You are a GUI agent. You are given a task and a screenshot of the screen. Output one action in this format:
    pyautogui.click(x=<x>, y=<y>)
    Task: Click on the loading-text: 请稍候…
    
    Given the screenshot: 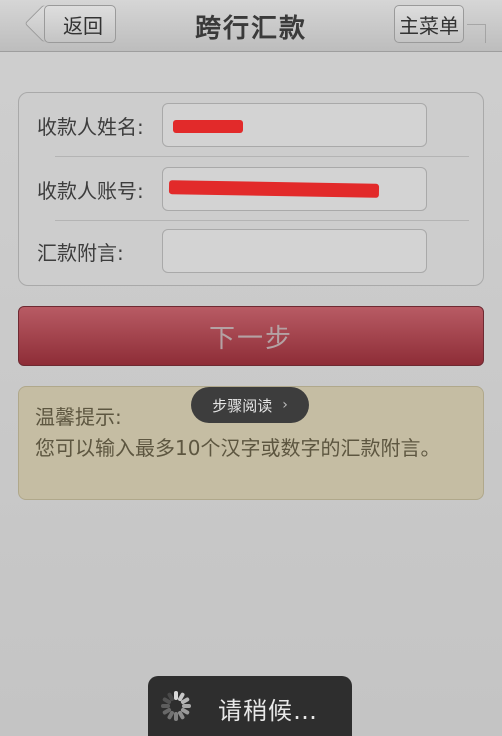 What is the action you would take?
    pyautogui.click(x=268, y=711)
    